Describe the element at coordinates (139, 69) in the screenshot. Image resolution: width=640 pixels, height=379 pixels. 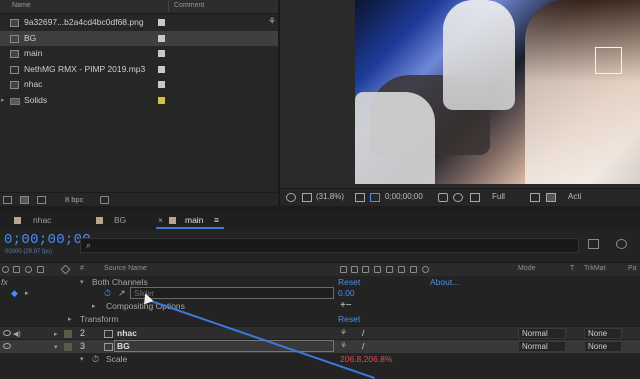
I see `project-item: NethMG RMX - PIMP 2019.mp3` at that location.